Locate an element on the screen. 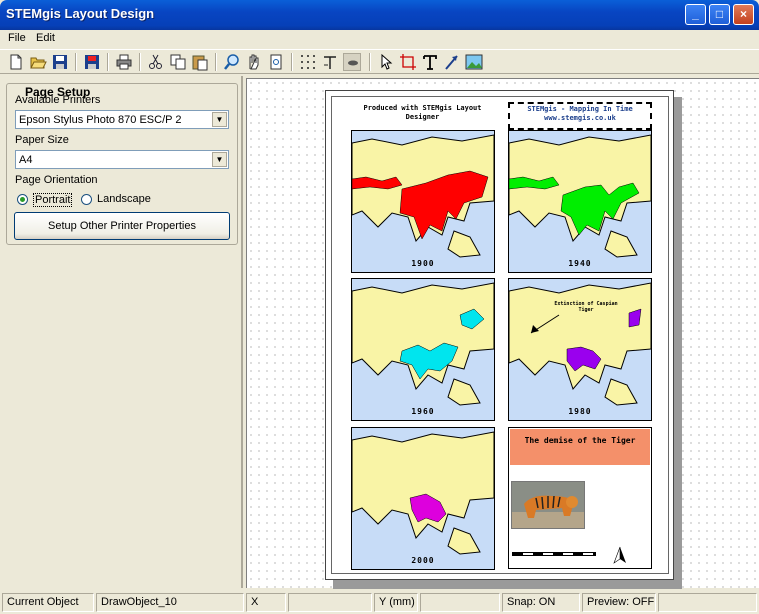 This screenshot has width=759, height=614. save-as-icon is located at coordinates (92, 62).